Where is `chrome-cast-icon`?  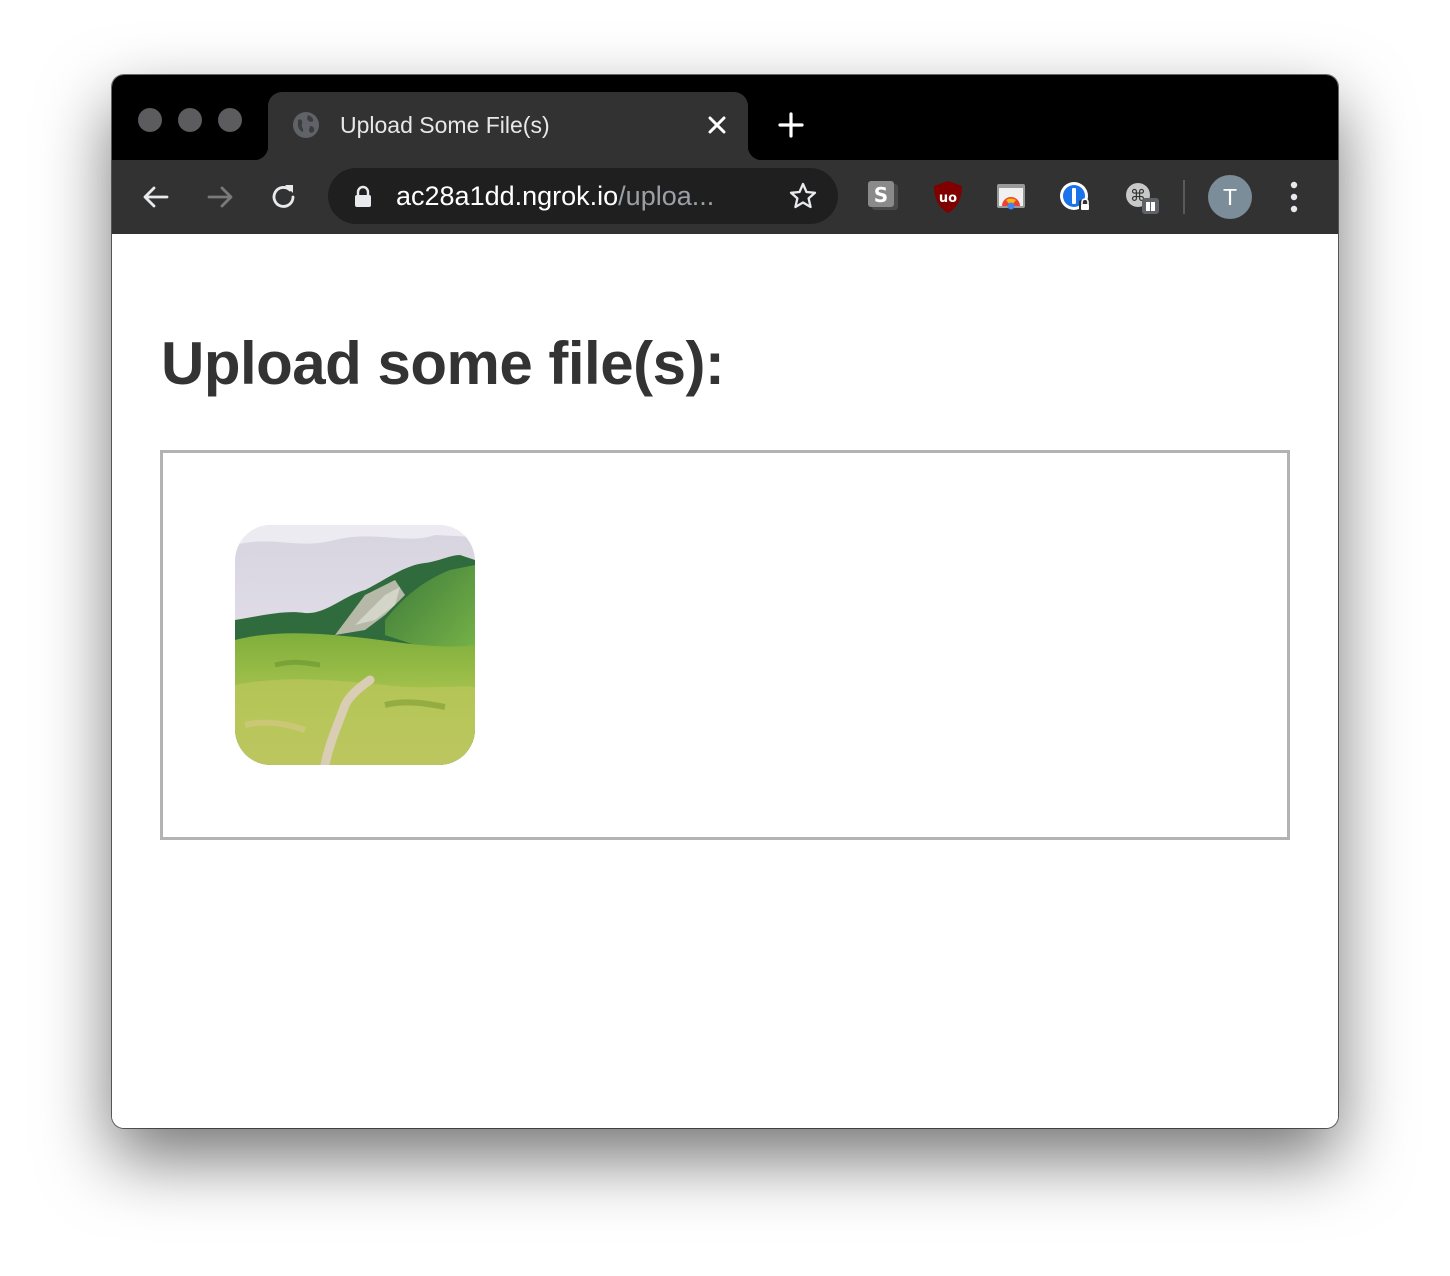 chrome-cast-icon is located at coordinates (1011, 197).